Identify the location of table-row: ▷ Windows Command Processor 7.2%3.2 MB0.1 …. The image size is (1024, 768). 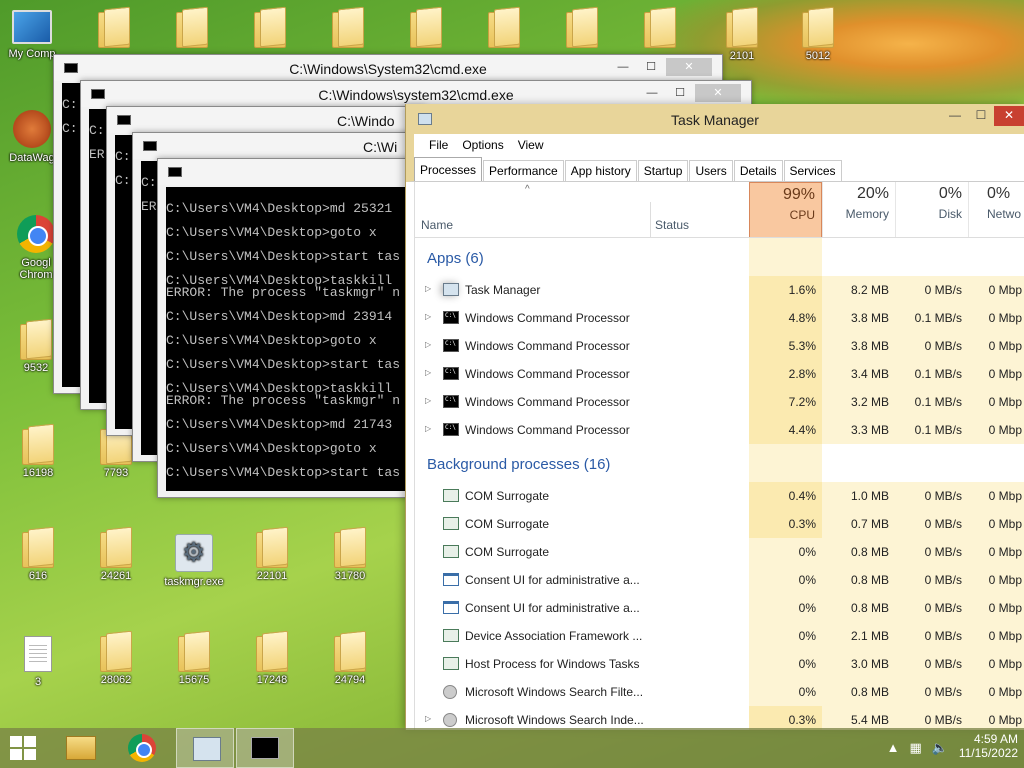
(719, 402).